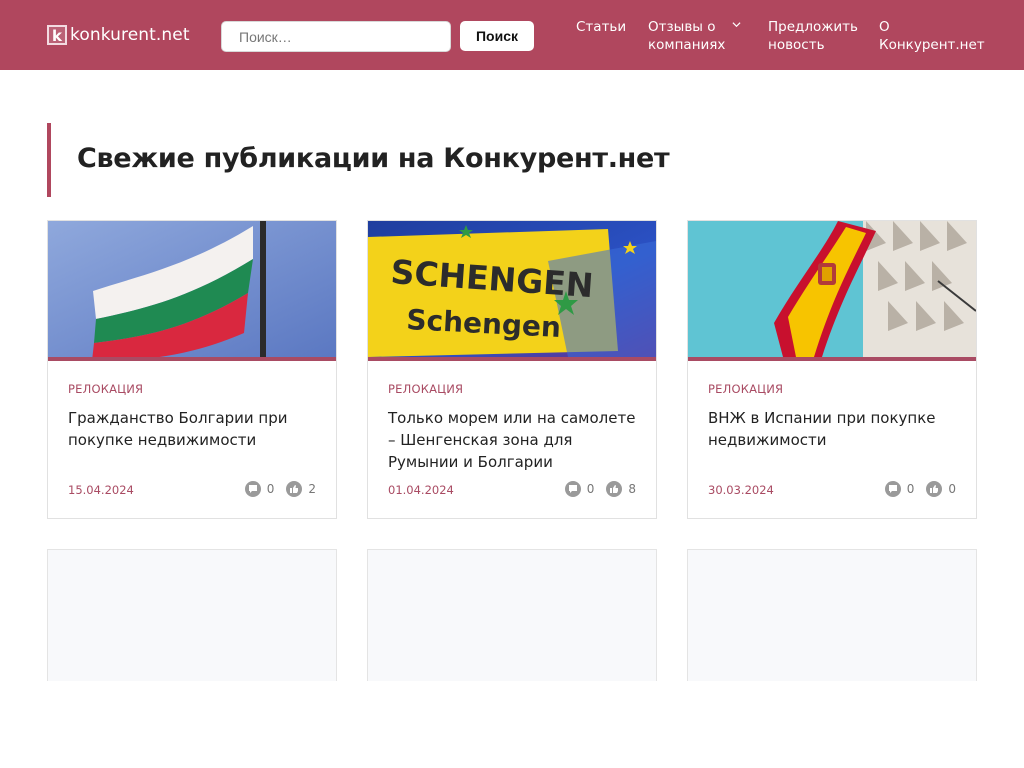  What do you see at coordinates (952, 489) in the screenshot?
I see `like-count: 0` at bounding box center [952, 489].